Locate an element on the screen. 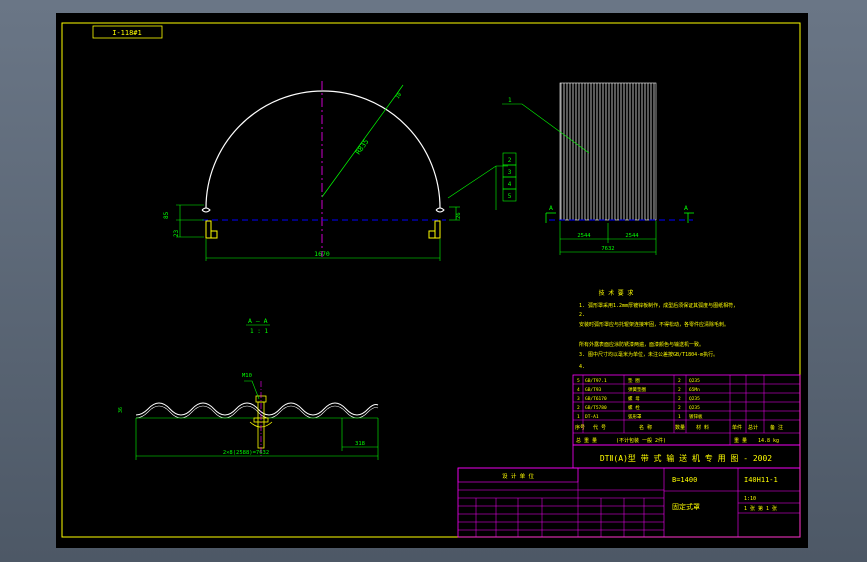  callout-4: 4 is located at coordinates (510, 184).